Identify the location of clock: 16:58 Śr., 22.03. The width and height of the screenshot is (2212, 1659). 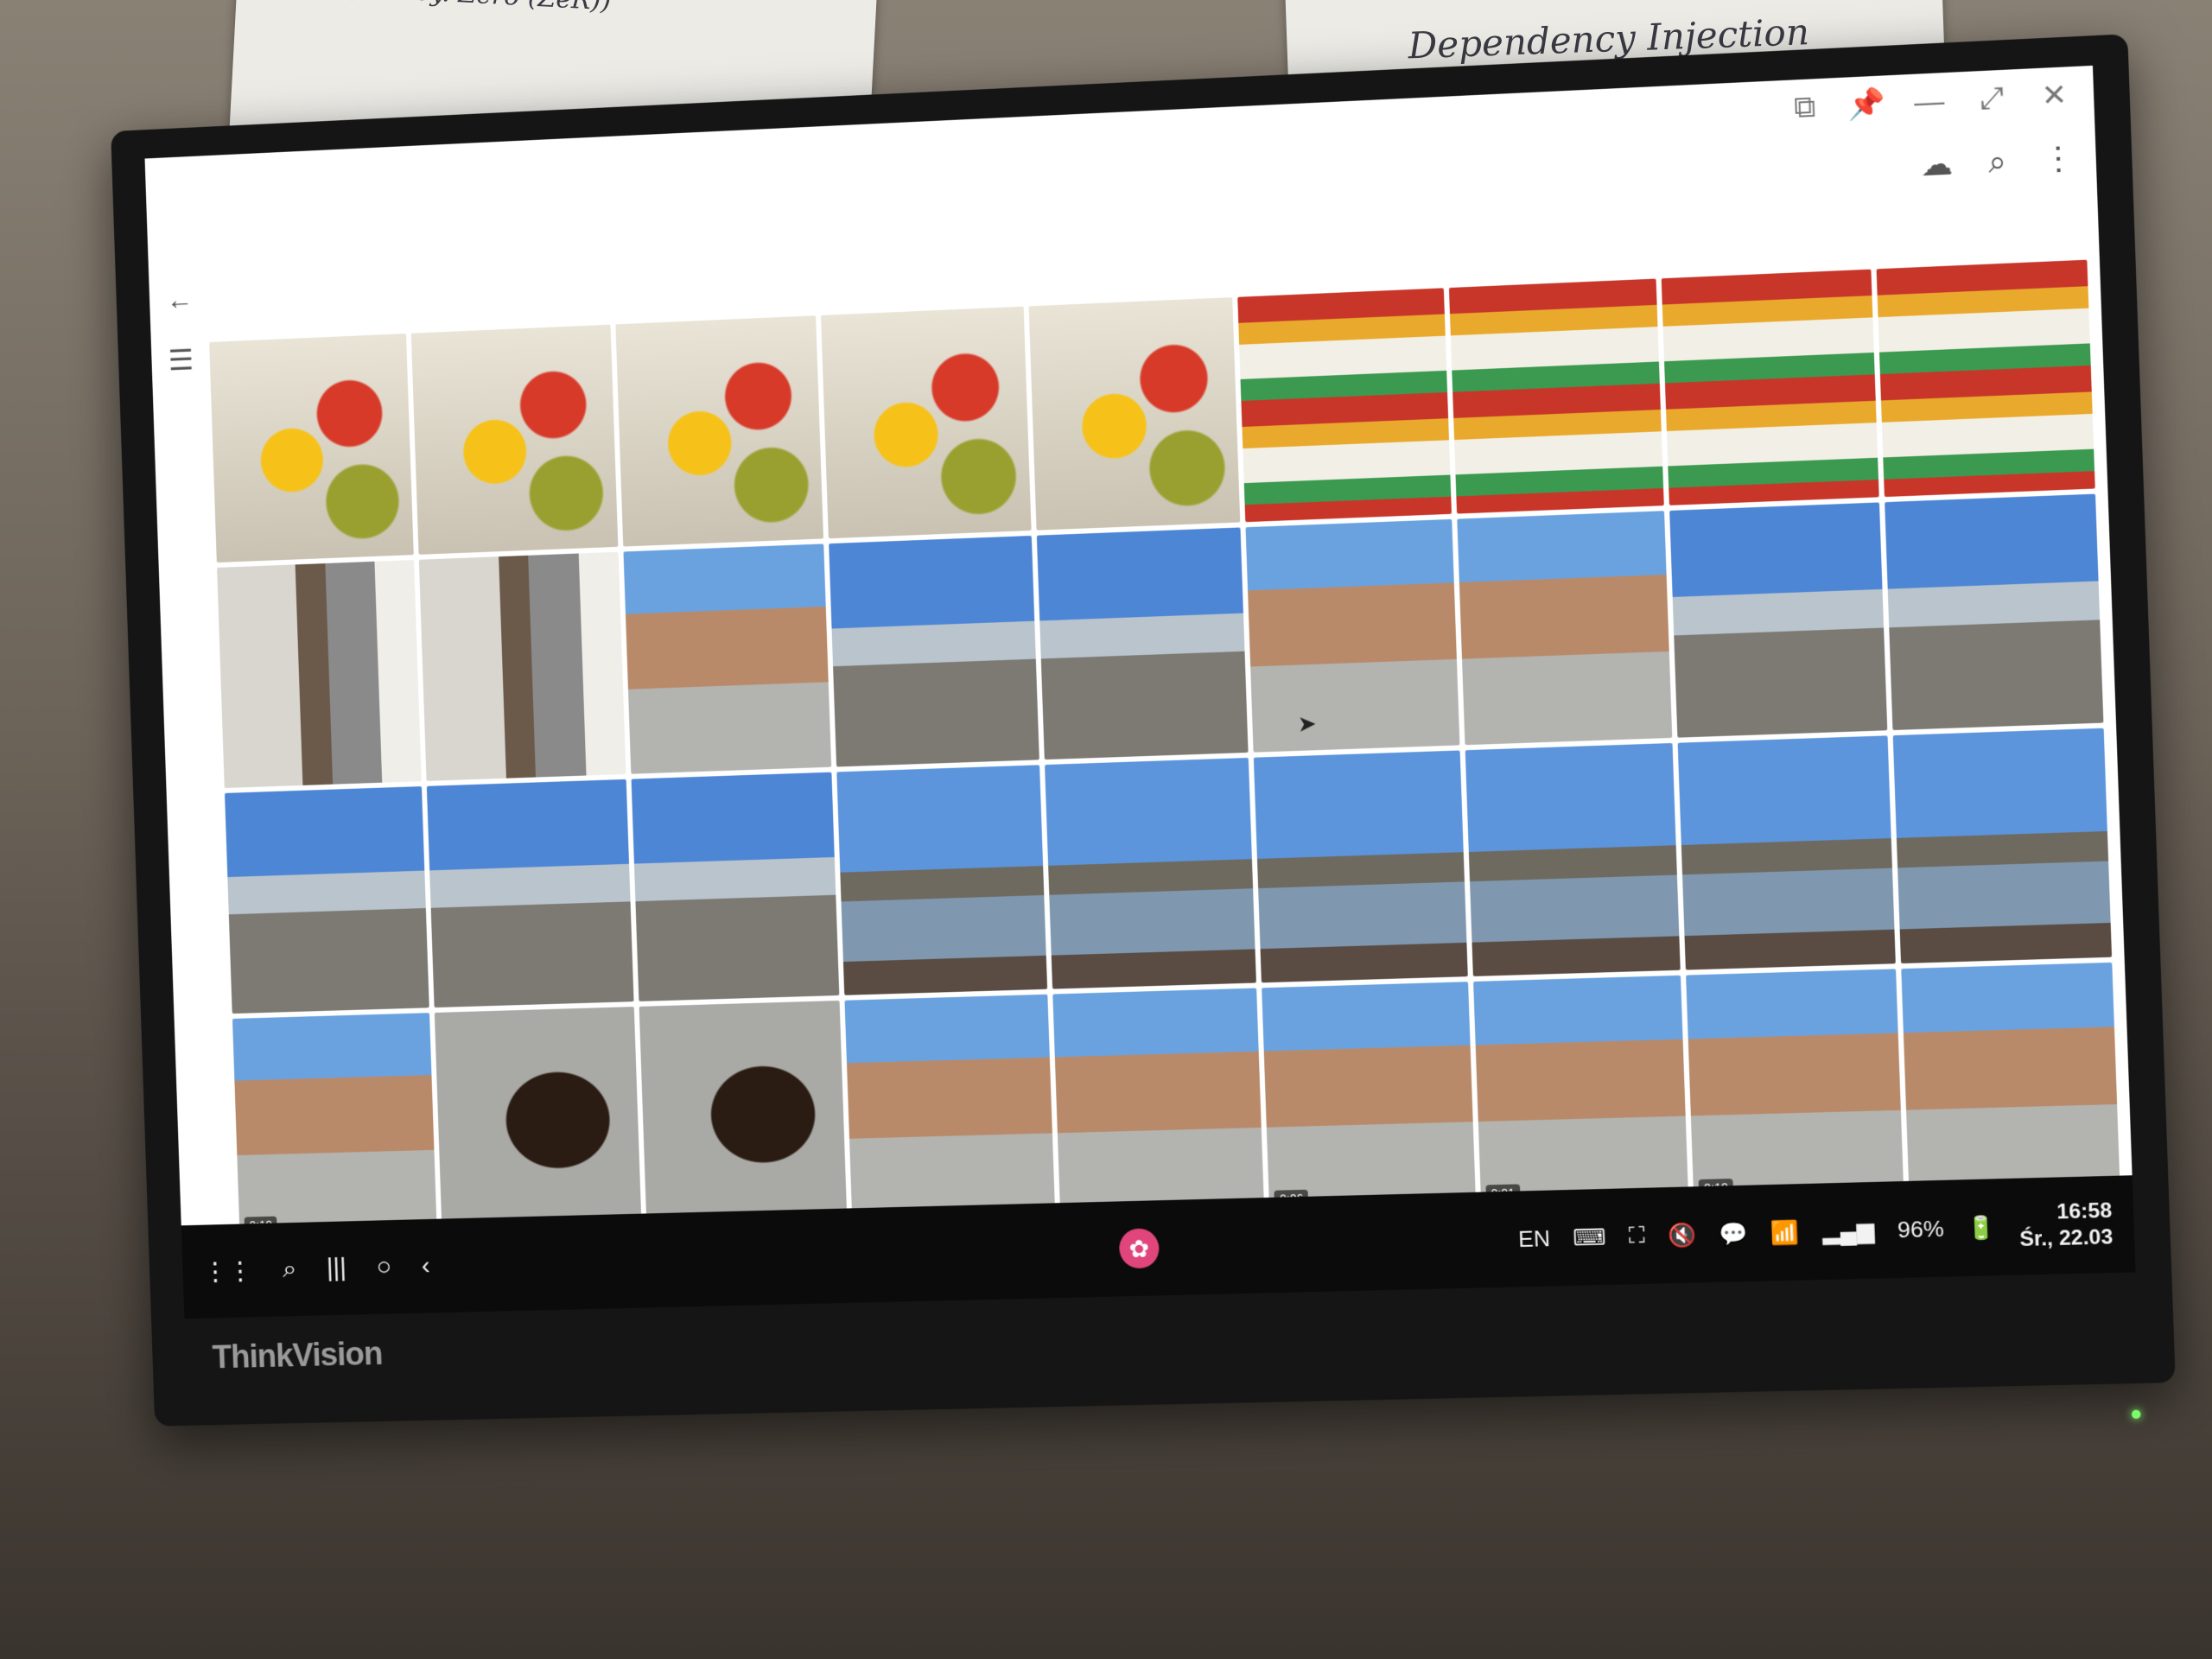
(2065, 1225).